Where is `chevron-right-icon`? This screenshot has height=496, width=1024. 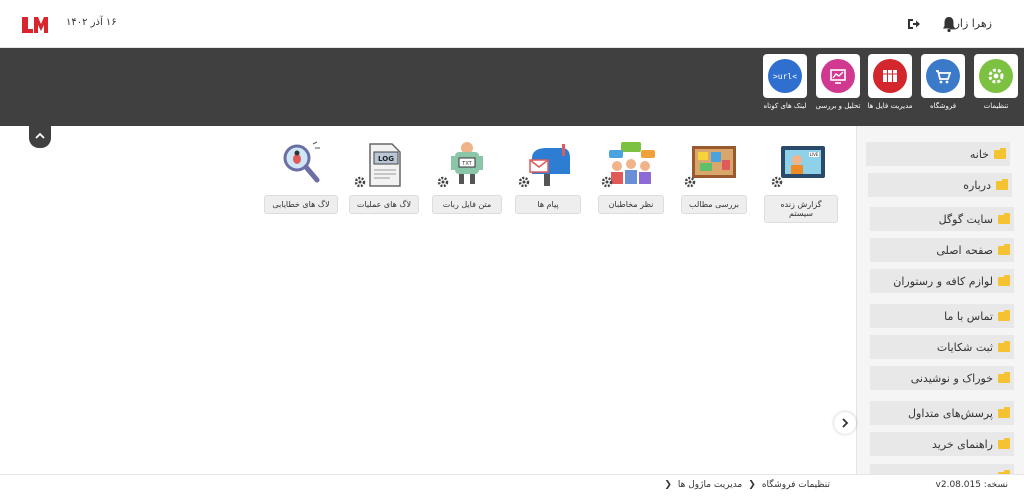 chevron-right-icon is located at coordinates (845, 423).